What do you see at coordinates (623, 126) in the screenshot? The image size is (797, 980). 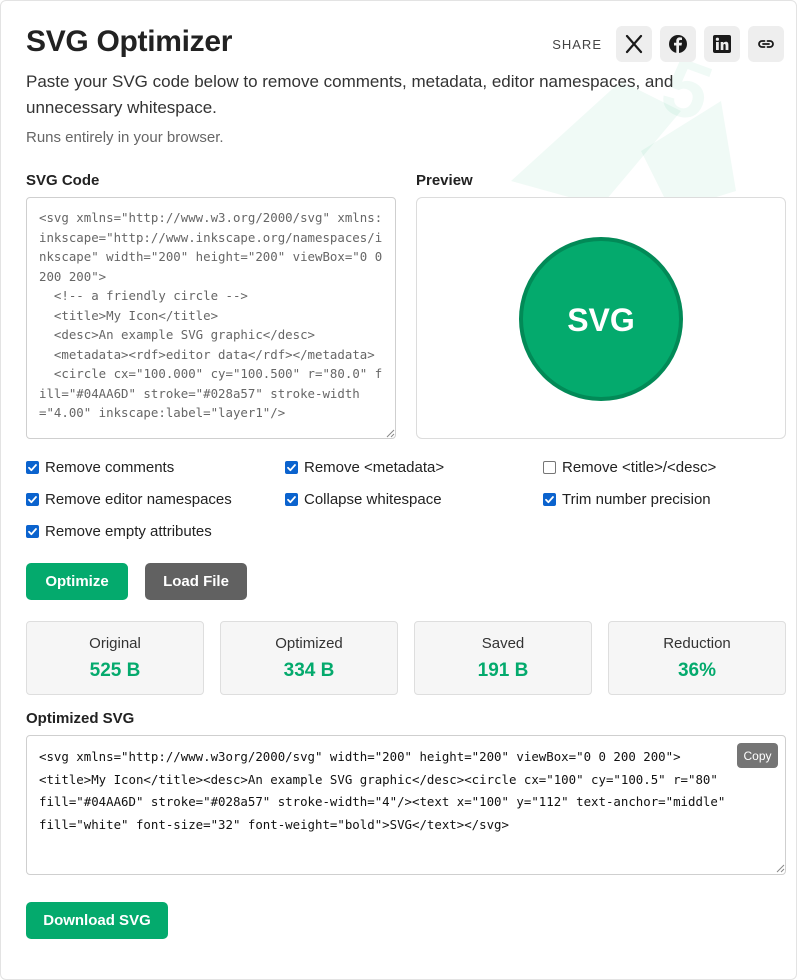 I see `w3-watermark-logo: 5` at bounding box center [623, 126].